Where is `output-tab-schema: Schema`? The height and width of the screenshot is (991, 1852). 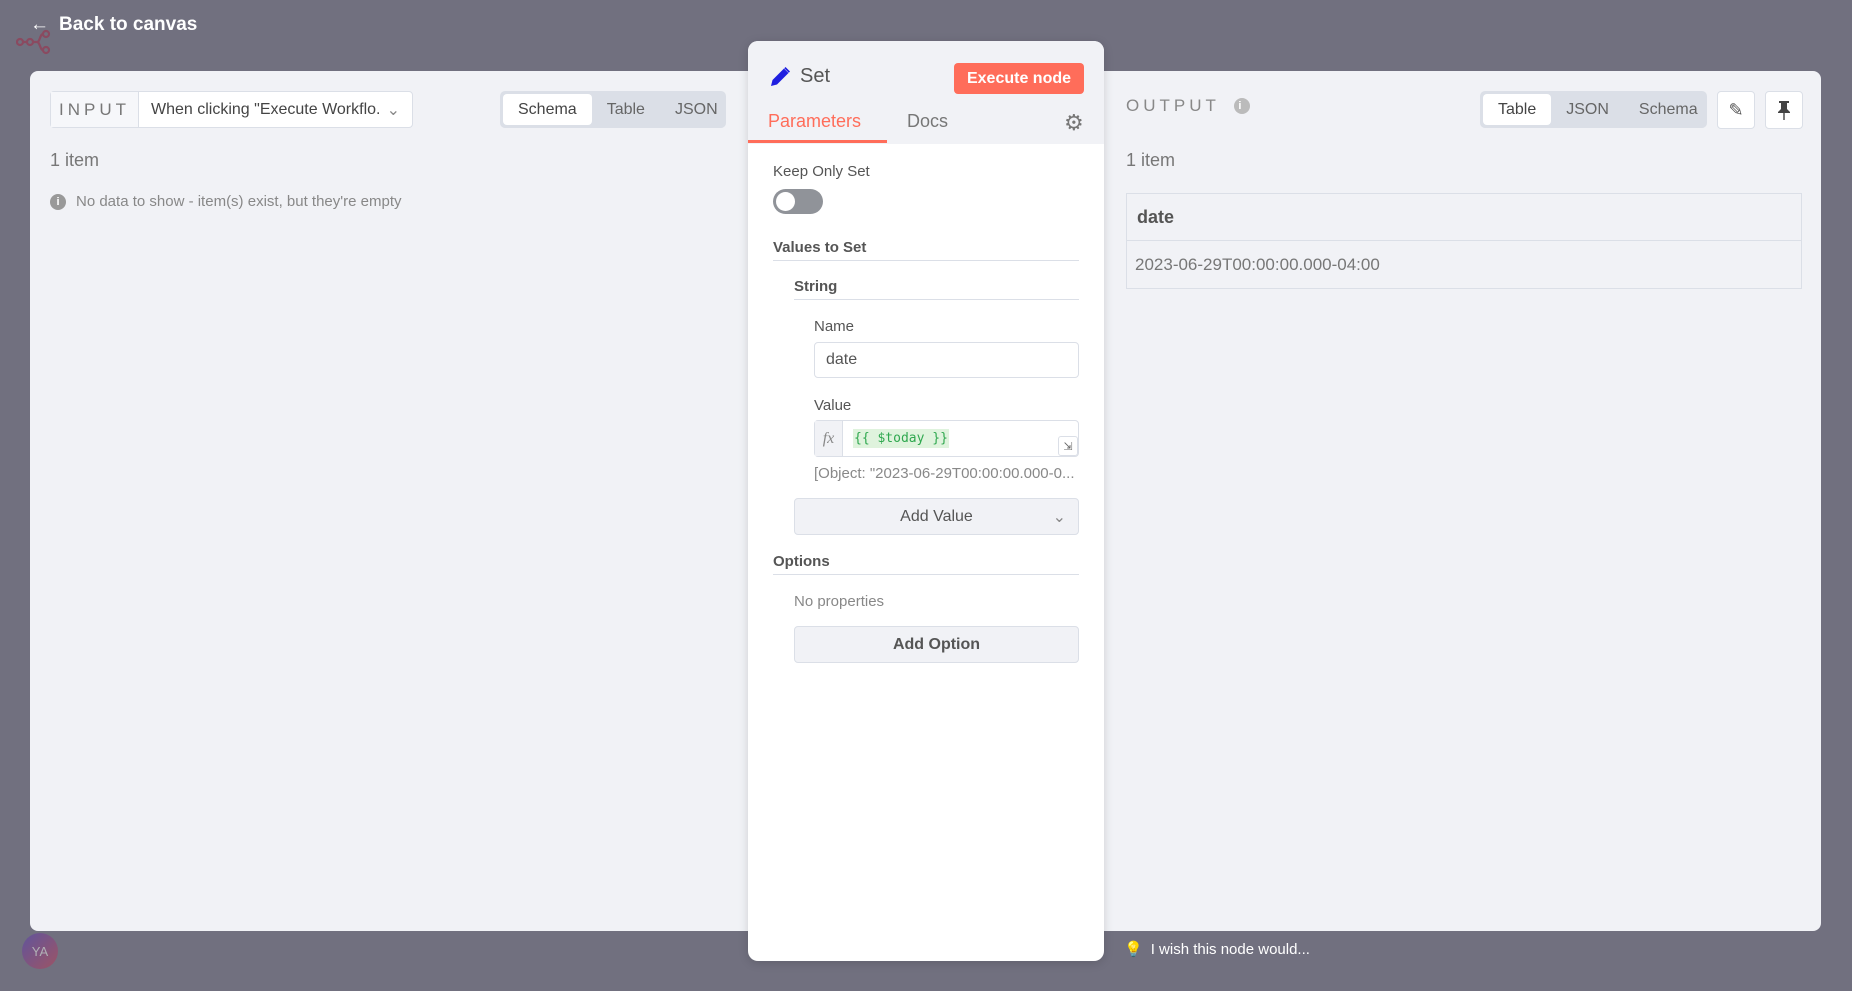
output-tab-schema: Schema is located at coordinates (1668, 109).